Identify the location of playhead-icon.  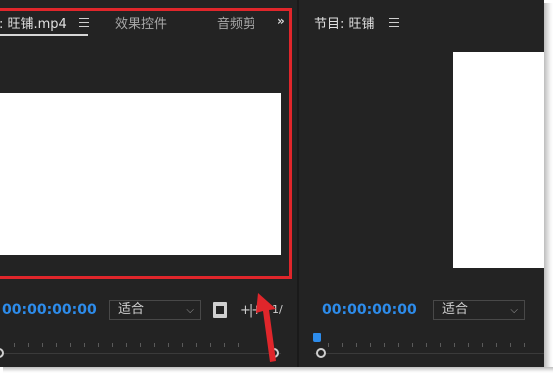
(317, 337).